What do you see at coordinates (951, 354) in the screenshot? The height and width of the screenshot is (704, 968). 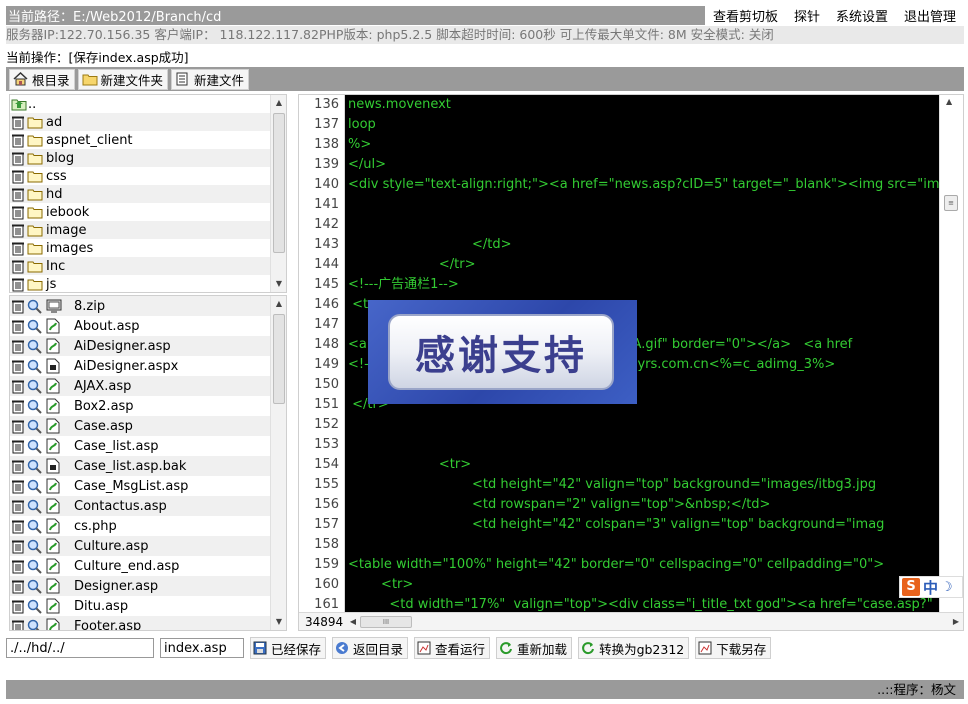 I see `editor-vertical-scrollbar: ▲ ≡` at bounding box center [951, 354].